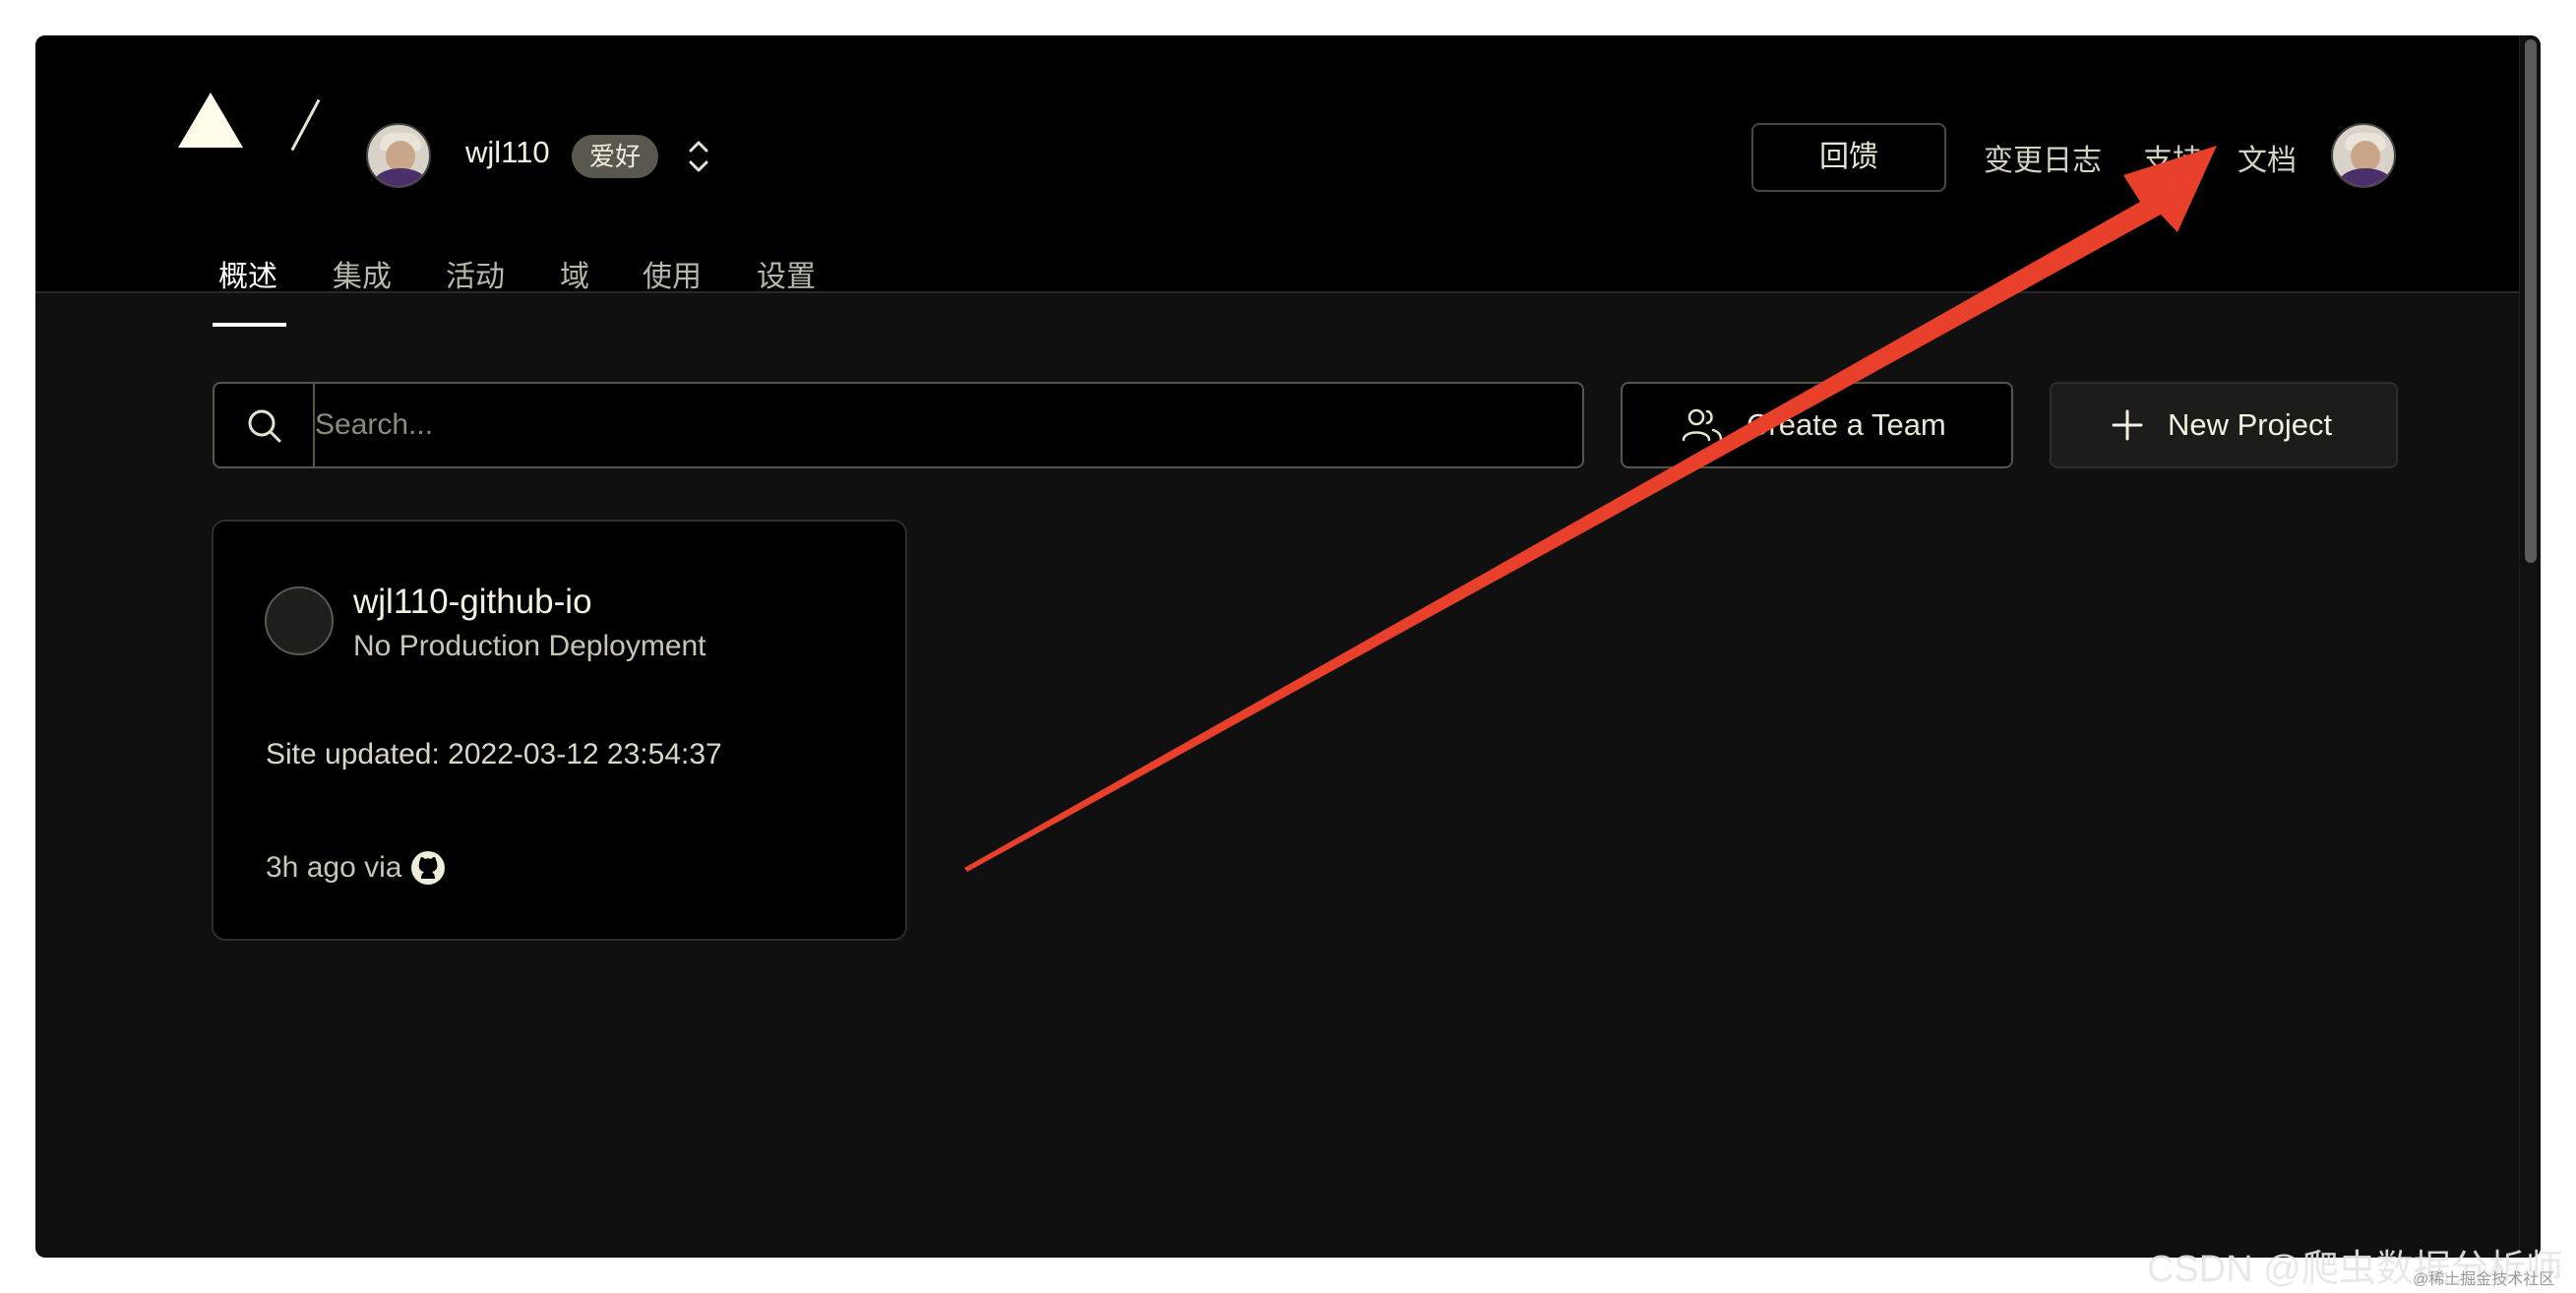 The image size is (2576, 1293). Describe the element at coordinates (494, 754) in the screenshot. I see `site-updated-text: Site updated: 2022-03-12 23:54:37` at that location.